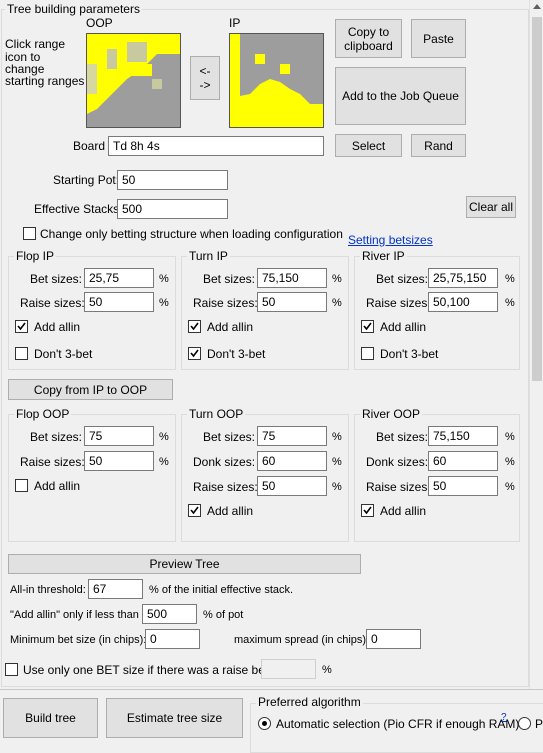 The width and height of the screenshot is (543, 753). What do you see at coordinates (337, 462) in the screenshot?
I see `turn-oop-donk-pct: %` at bounding box center [337, 462].